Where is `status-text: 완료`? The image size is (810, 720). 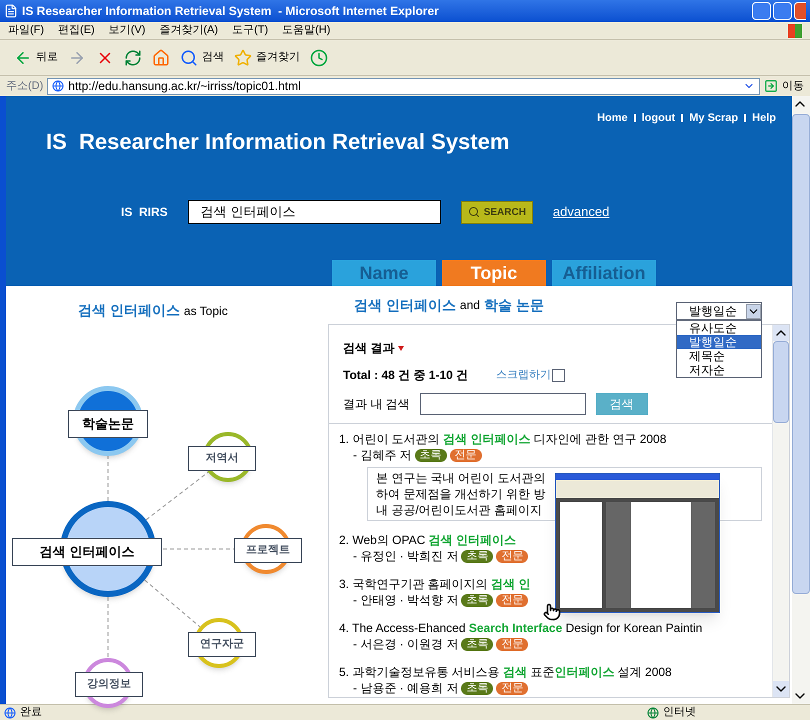 status-text: 완료 is located at coordinates (31, 712).